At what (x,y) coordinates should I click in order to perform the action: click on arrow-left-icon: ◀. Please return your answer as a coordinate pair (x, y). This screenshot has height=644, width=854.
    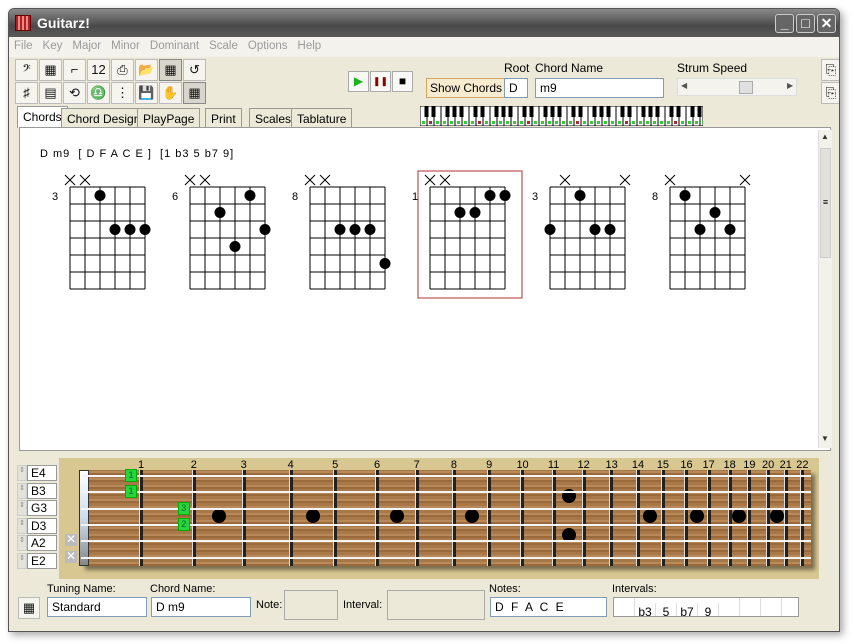
    Looking at the image, I should click on (684, 85).